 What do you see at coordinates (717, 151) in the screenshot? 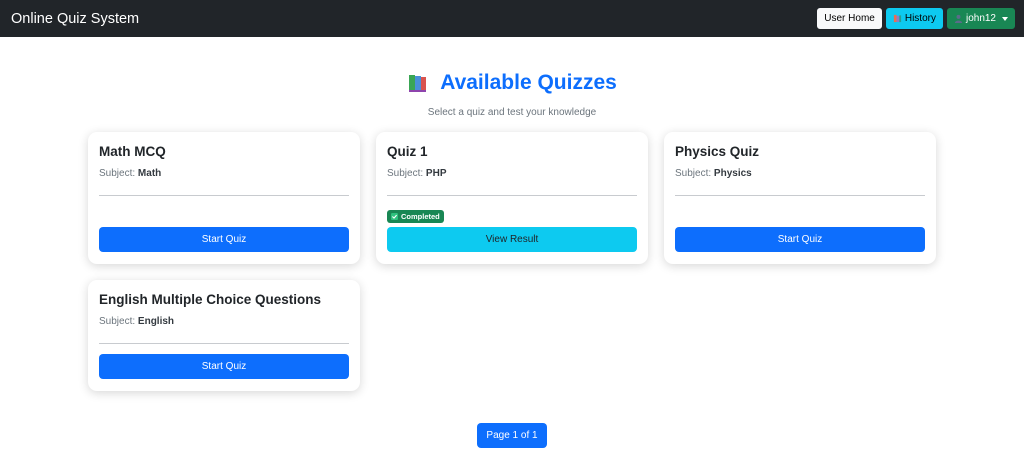
I see `quiz-title: Physics Quiz` at bounding box center [717, 151].